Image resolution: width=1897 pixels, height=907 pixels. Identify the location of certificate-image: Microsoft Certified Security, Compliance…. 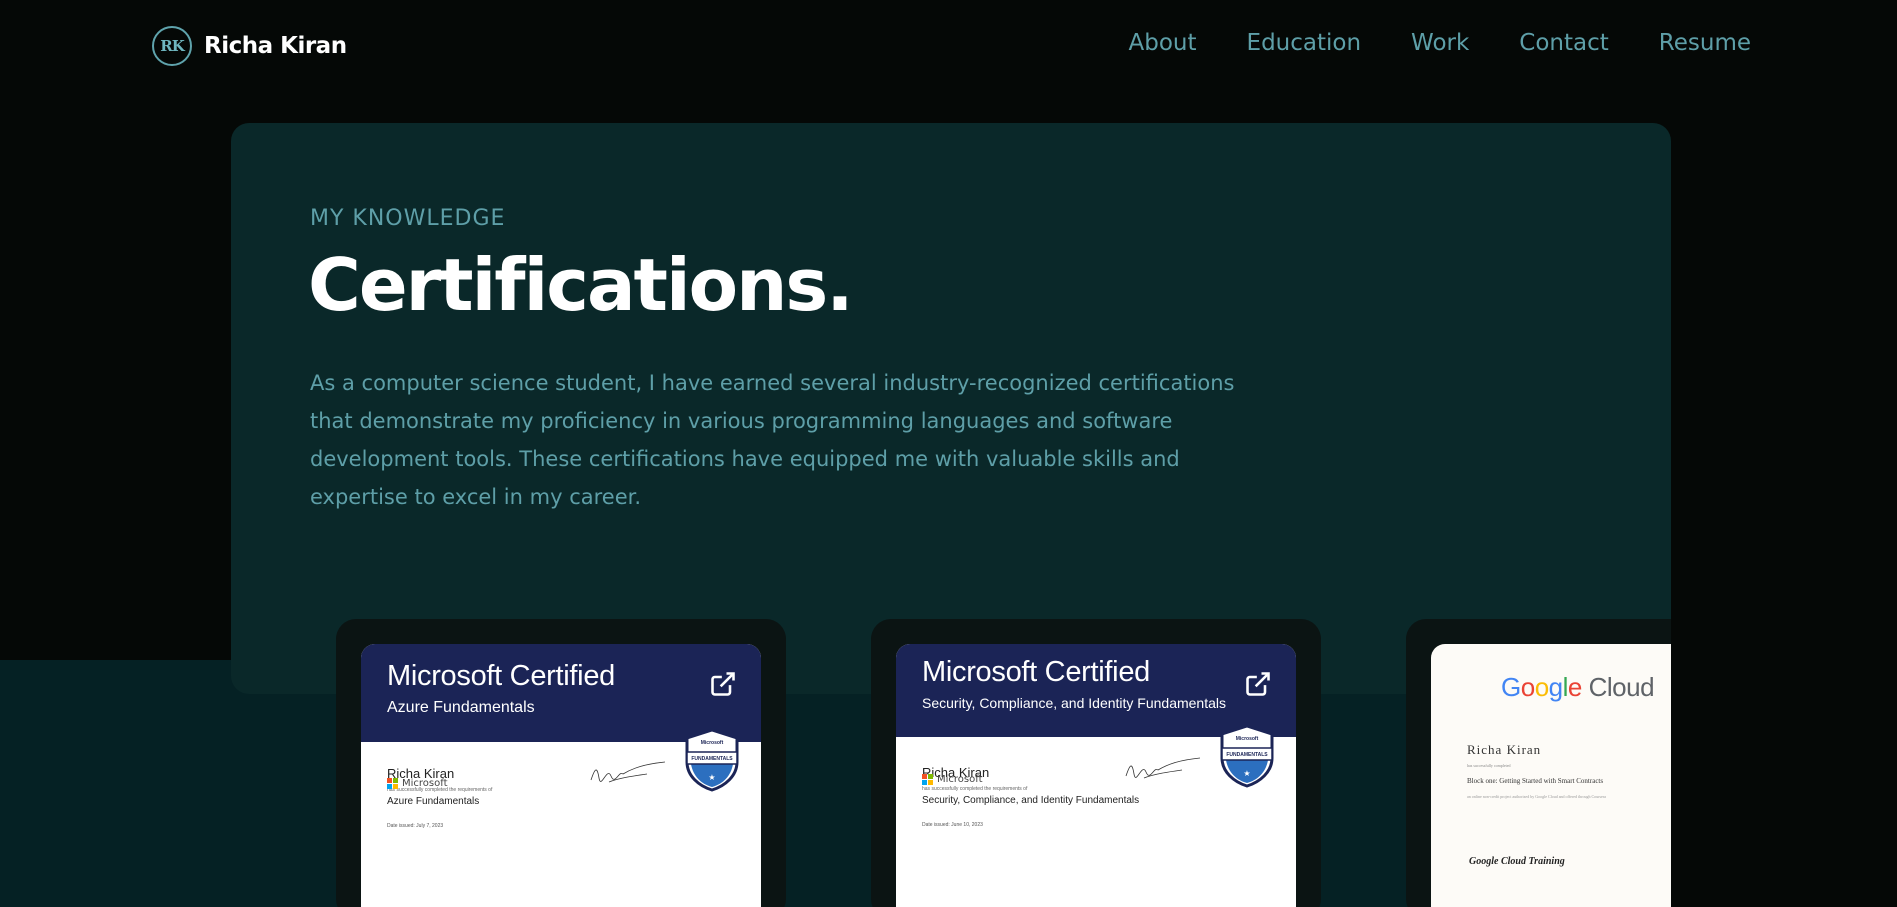
(1096, 775).